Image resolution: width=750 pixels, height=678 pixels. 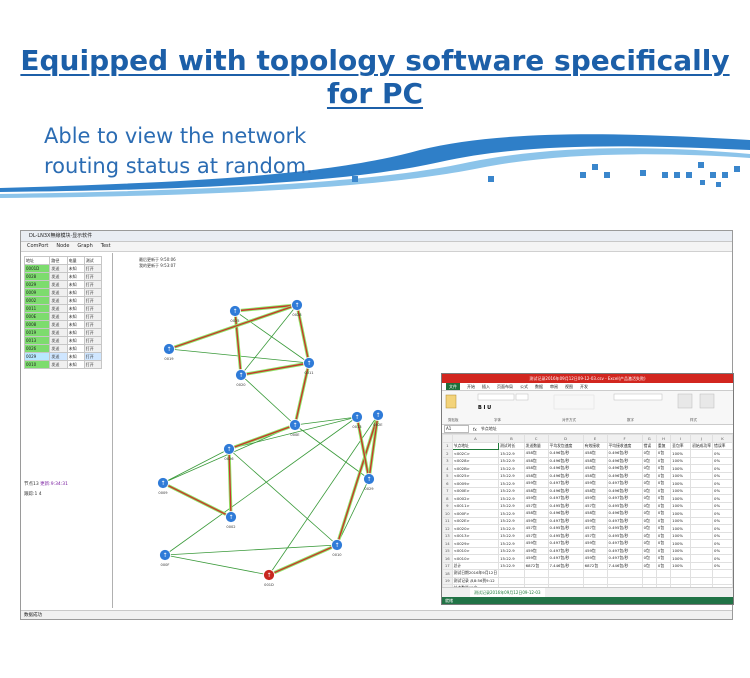 What do you see at coordinates (584, 386) in the screenshot?
I see `ribbon-tab: 开发` at bounding box center [584, 386].